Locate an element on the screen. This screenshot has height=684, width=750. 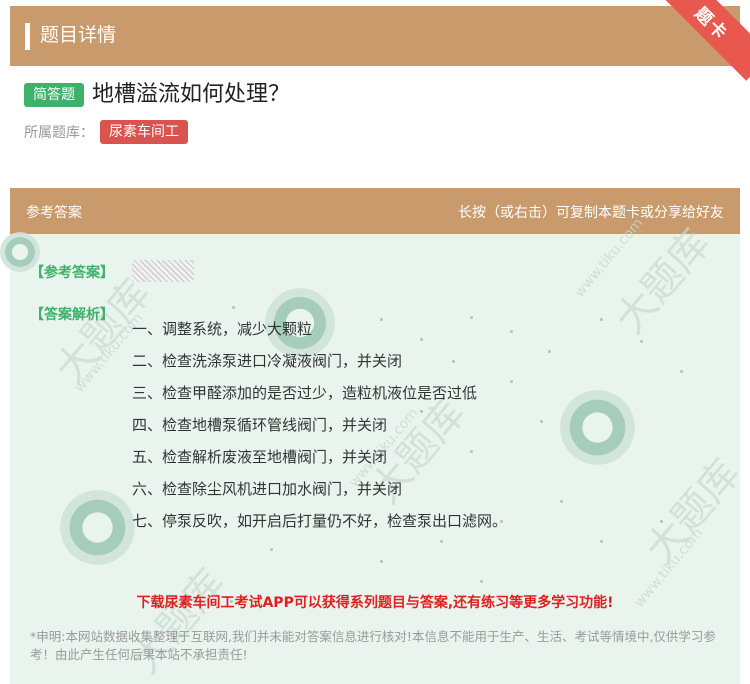
answer-step: 五、检查解析废液至地槽阀门，并关闭 is located at coordinates (260, 457).